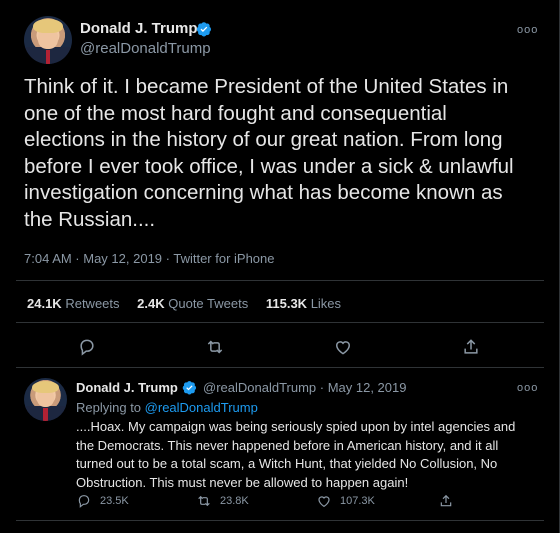 The height and width of the screenshot is (533, 560). What do you see at coordinates (208, 303) in the screenshot?
I see `quote-tweets-label: Quote Tweets` at bounding box center [208, 303].